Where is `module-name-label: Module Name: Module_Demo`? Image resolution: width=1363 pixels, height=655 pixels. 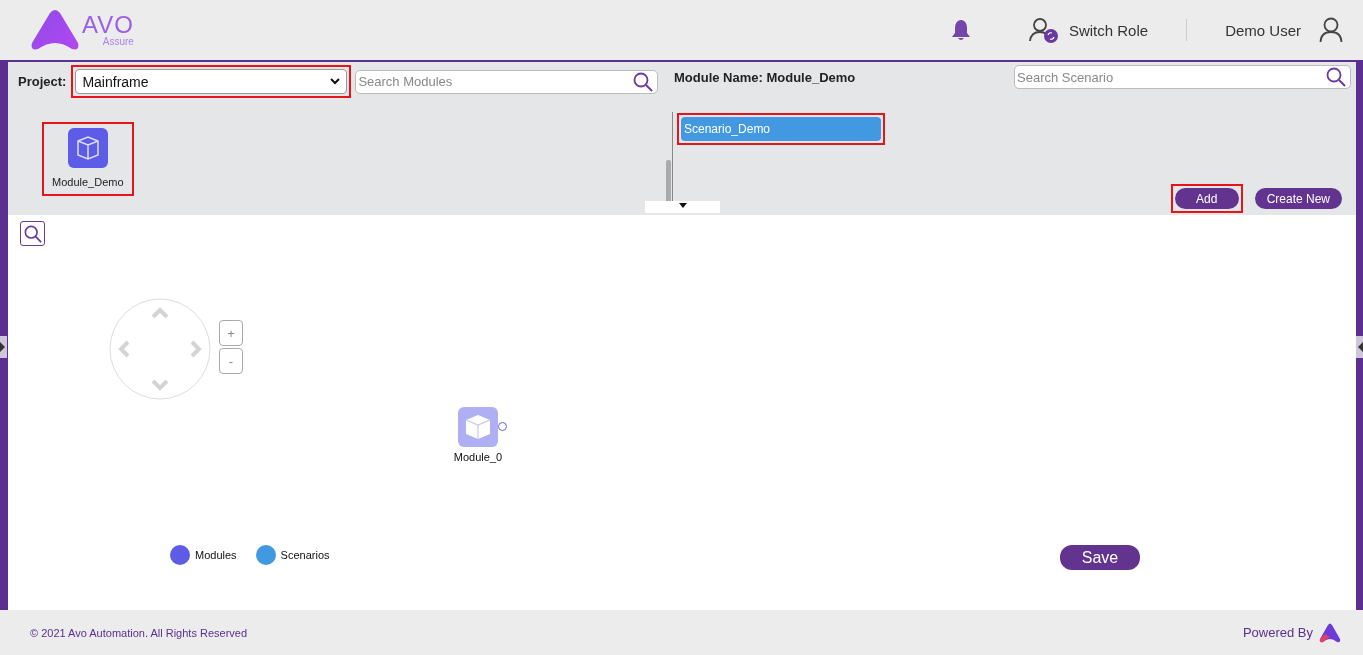
module-name-label: Module Name: Module_Demo is located at coordinates (765, 77).